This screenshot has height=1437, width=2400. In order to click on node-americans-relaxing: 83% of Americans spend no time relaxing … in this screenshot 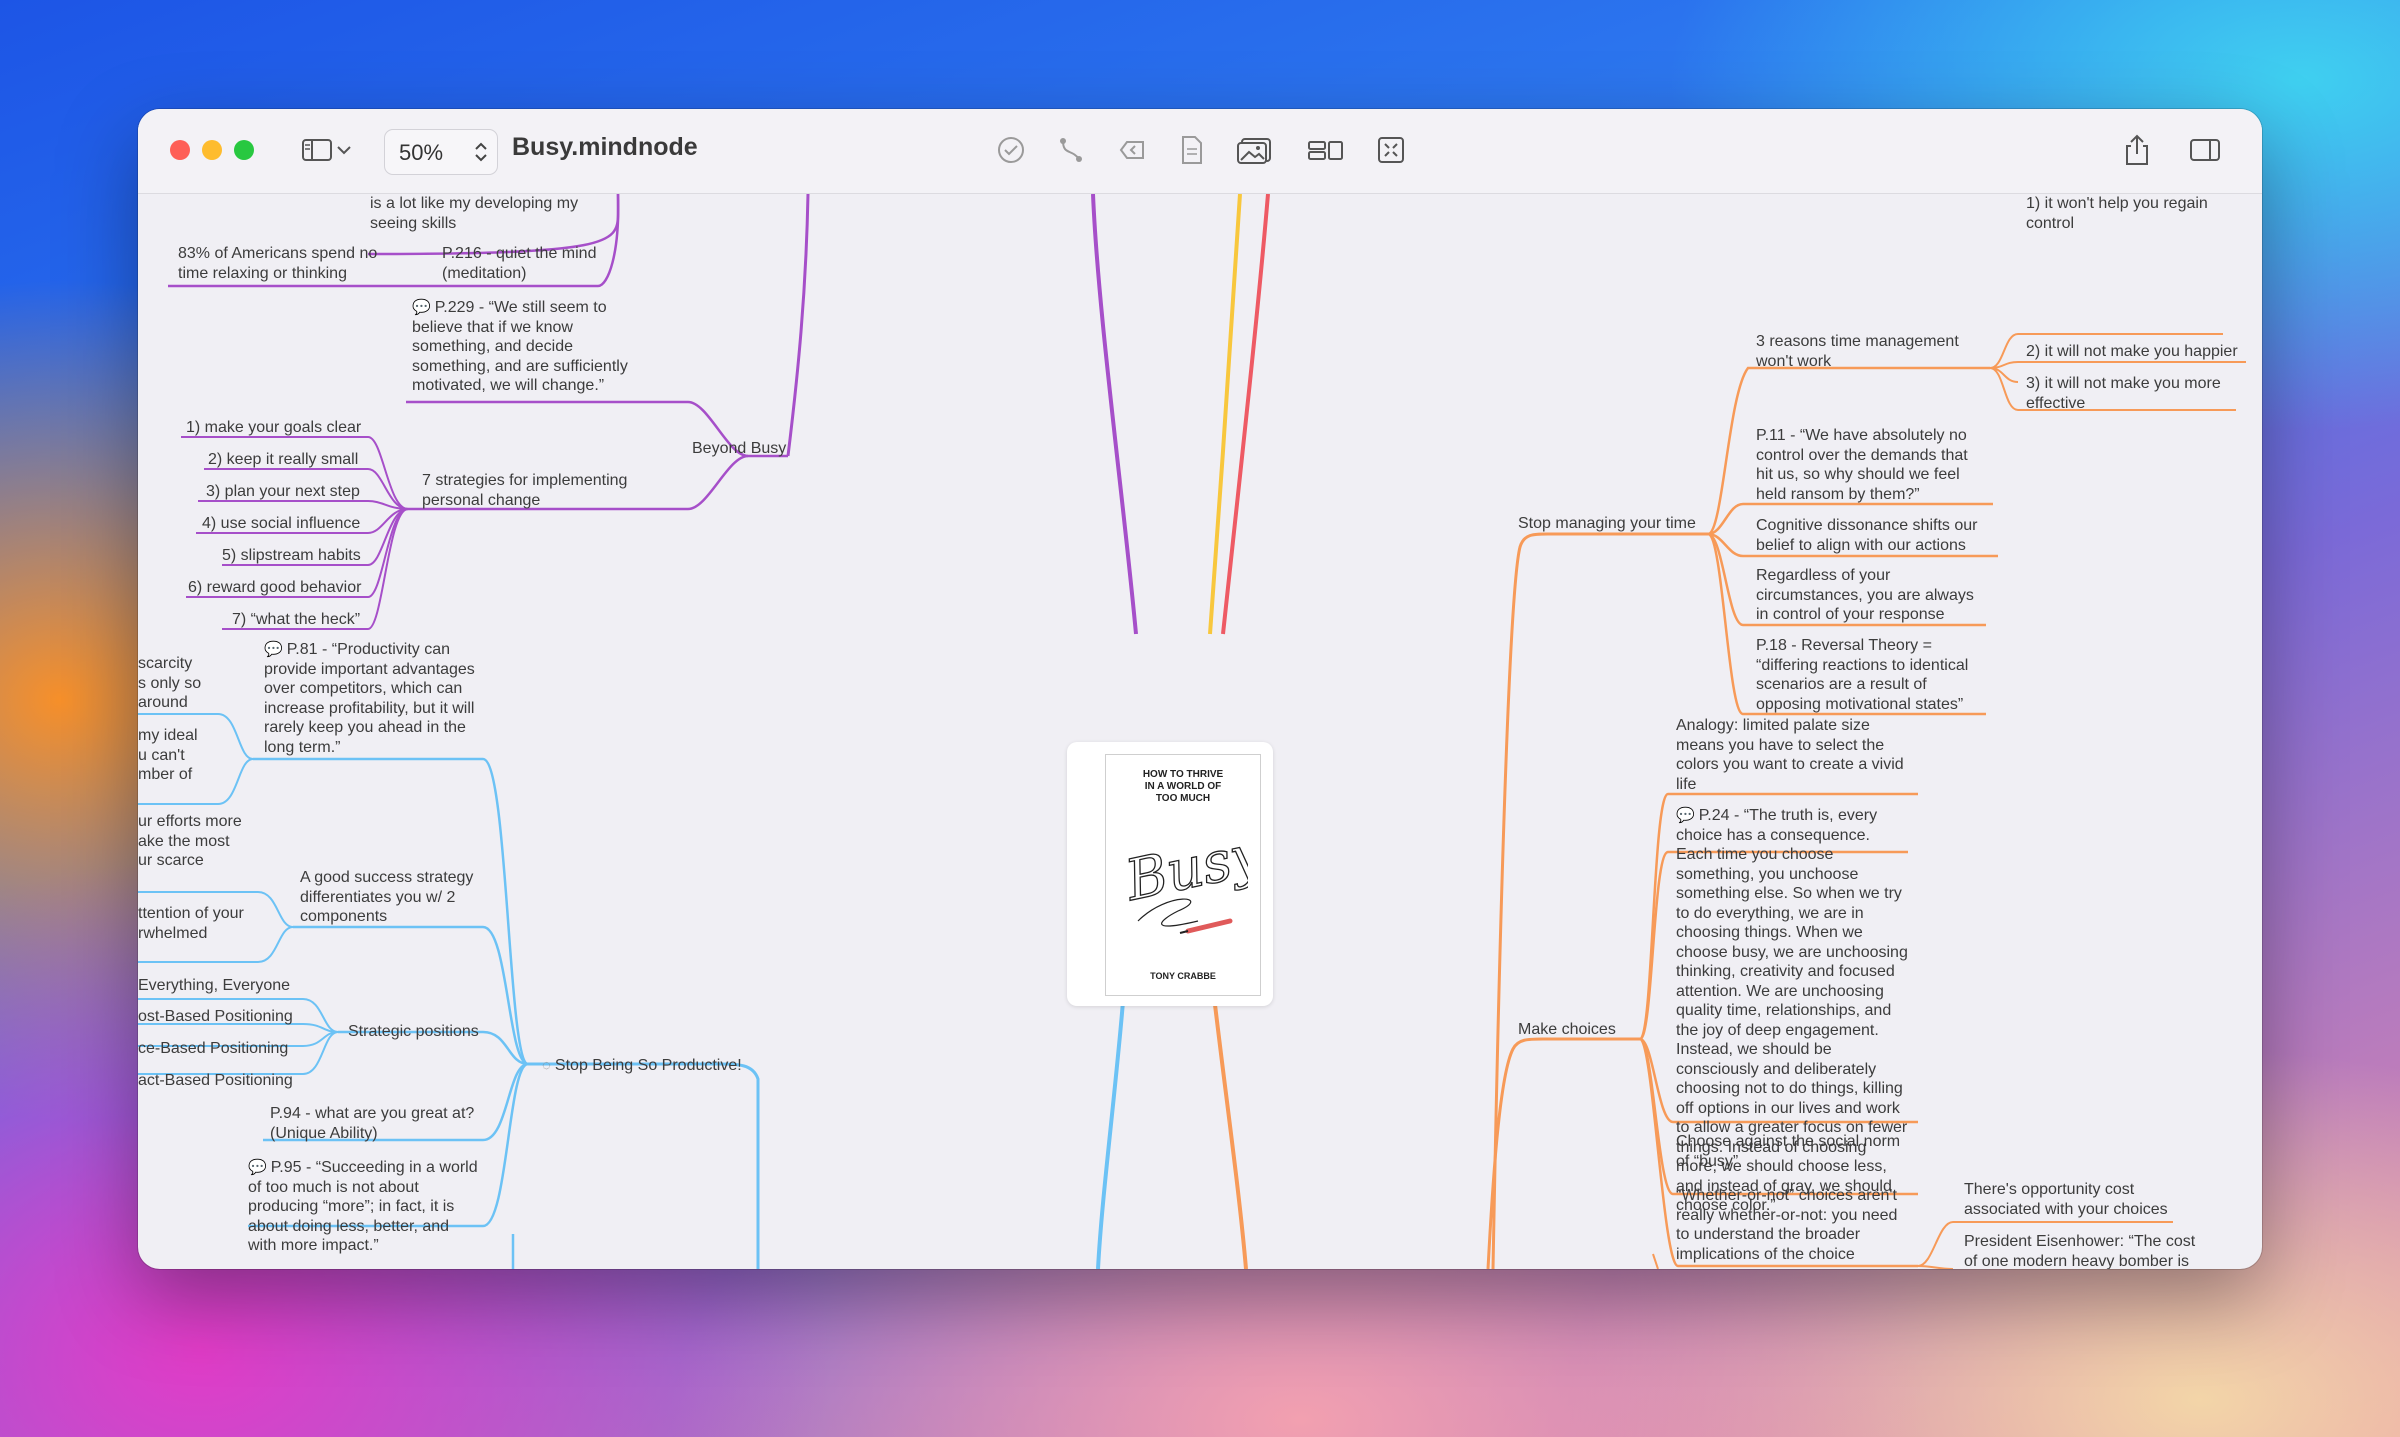, I will do `click(277, 263)`.